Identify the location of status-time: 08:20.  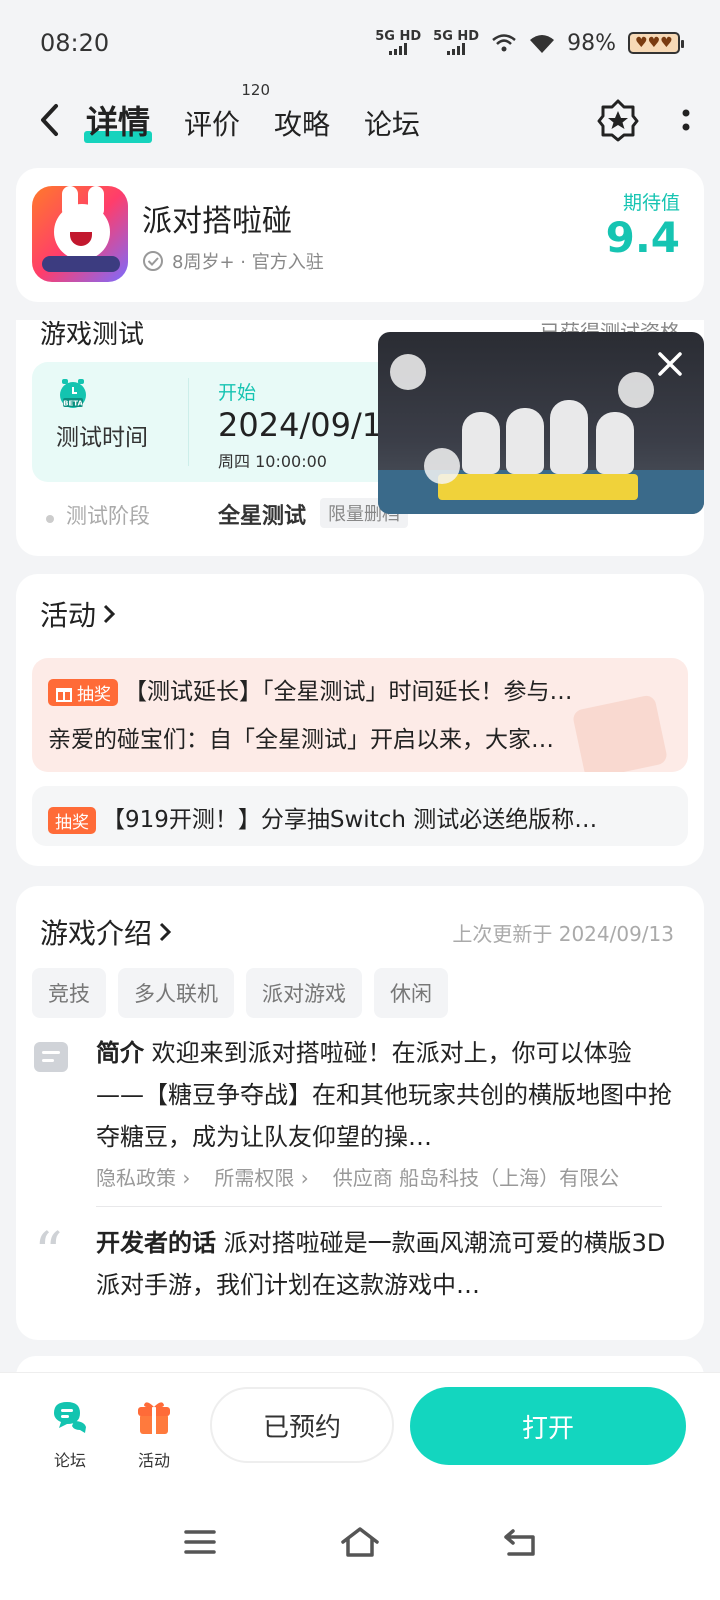
(75, 43).